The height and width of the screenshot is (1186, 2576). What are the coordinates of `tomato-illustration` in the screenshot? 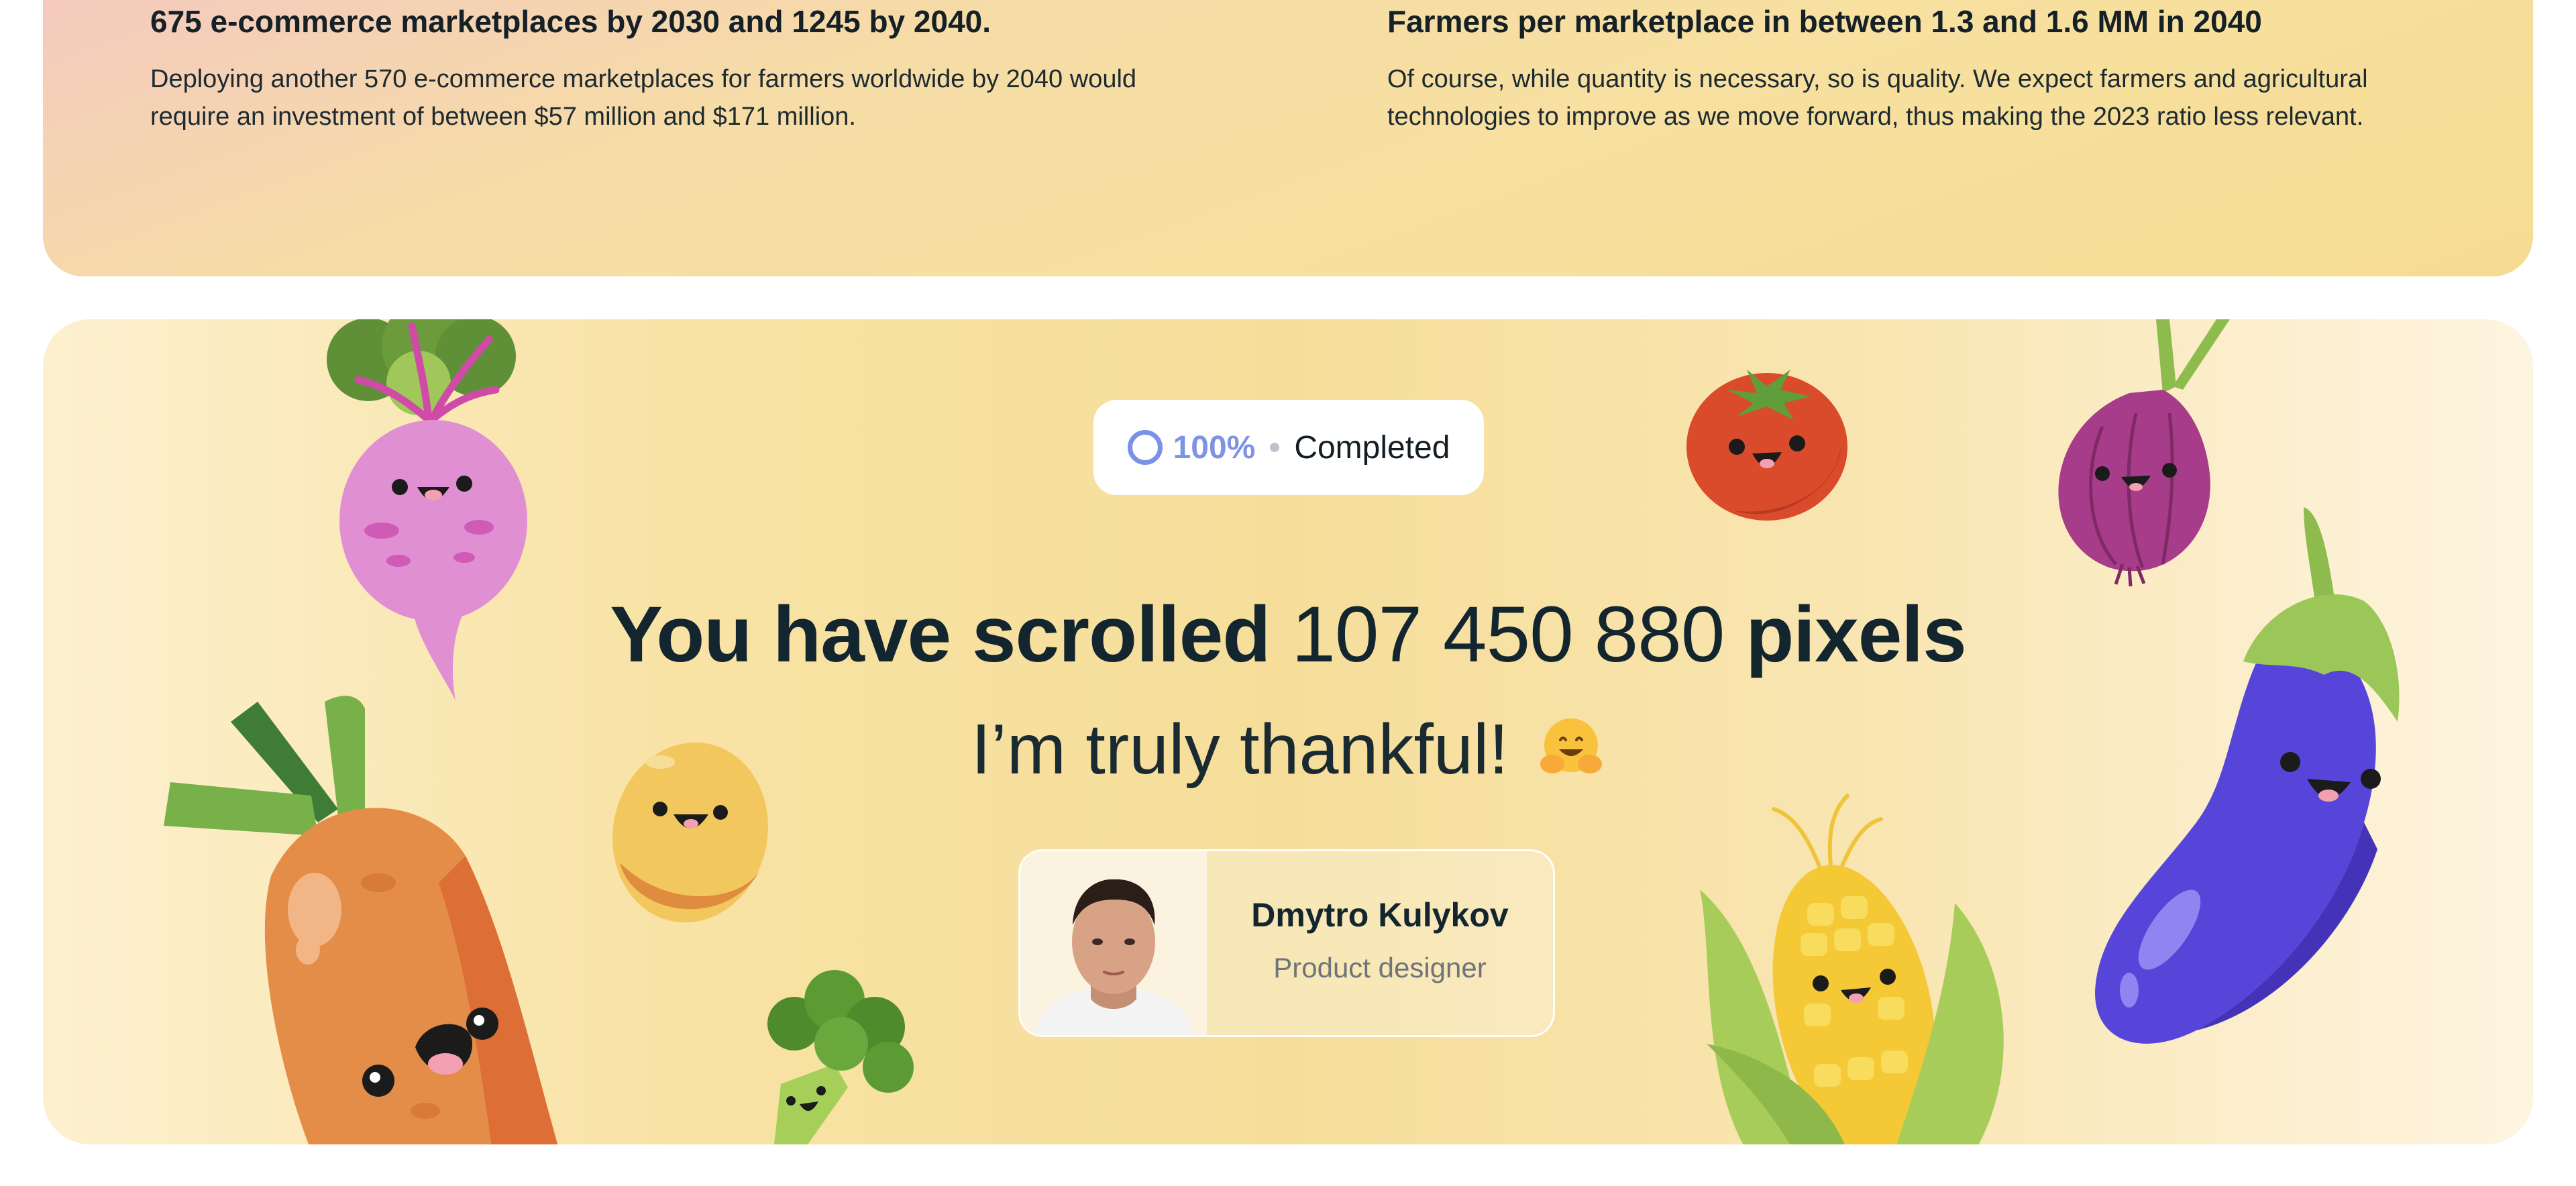 It's located at (1766, 445).